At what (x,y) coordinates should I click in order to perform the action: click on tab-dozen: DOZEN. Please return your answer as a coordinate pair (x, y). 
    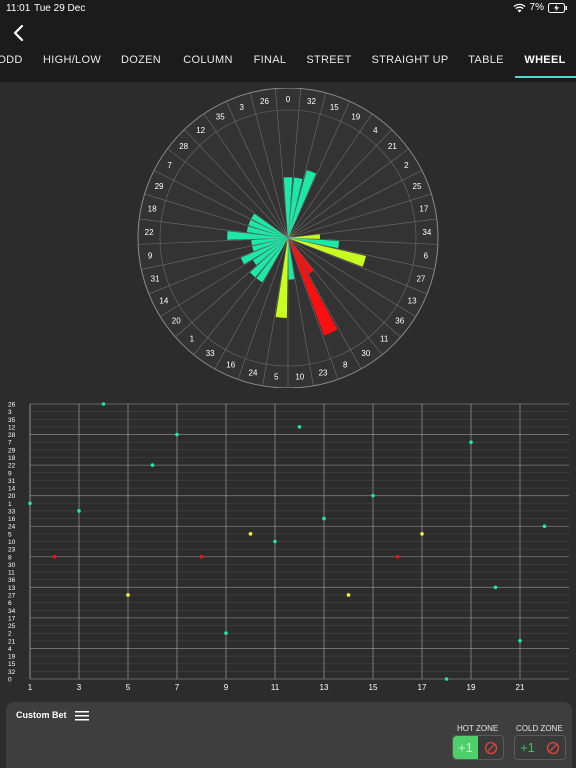
    Looking at the image, I should click on (141, 65).